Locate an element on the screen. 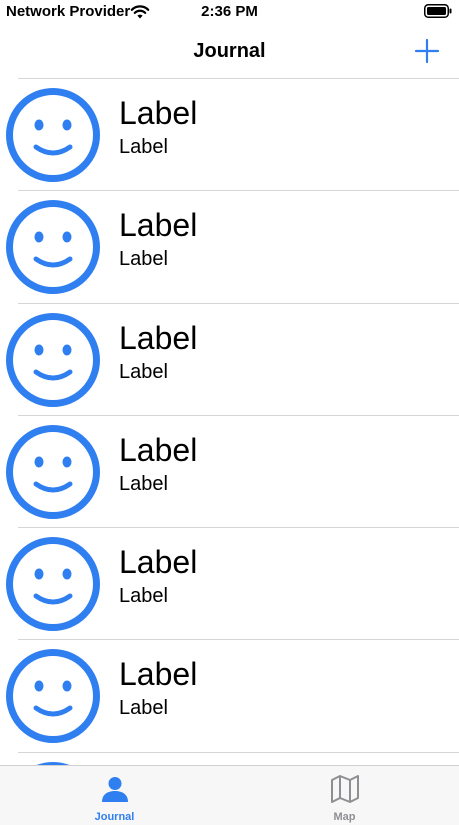 Image resolution: width=459 pixels, height=825 pixels. tab-bar: Journal Map is located at coordinates (229, 795).